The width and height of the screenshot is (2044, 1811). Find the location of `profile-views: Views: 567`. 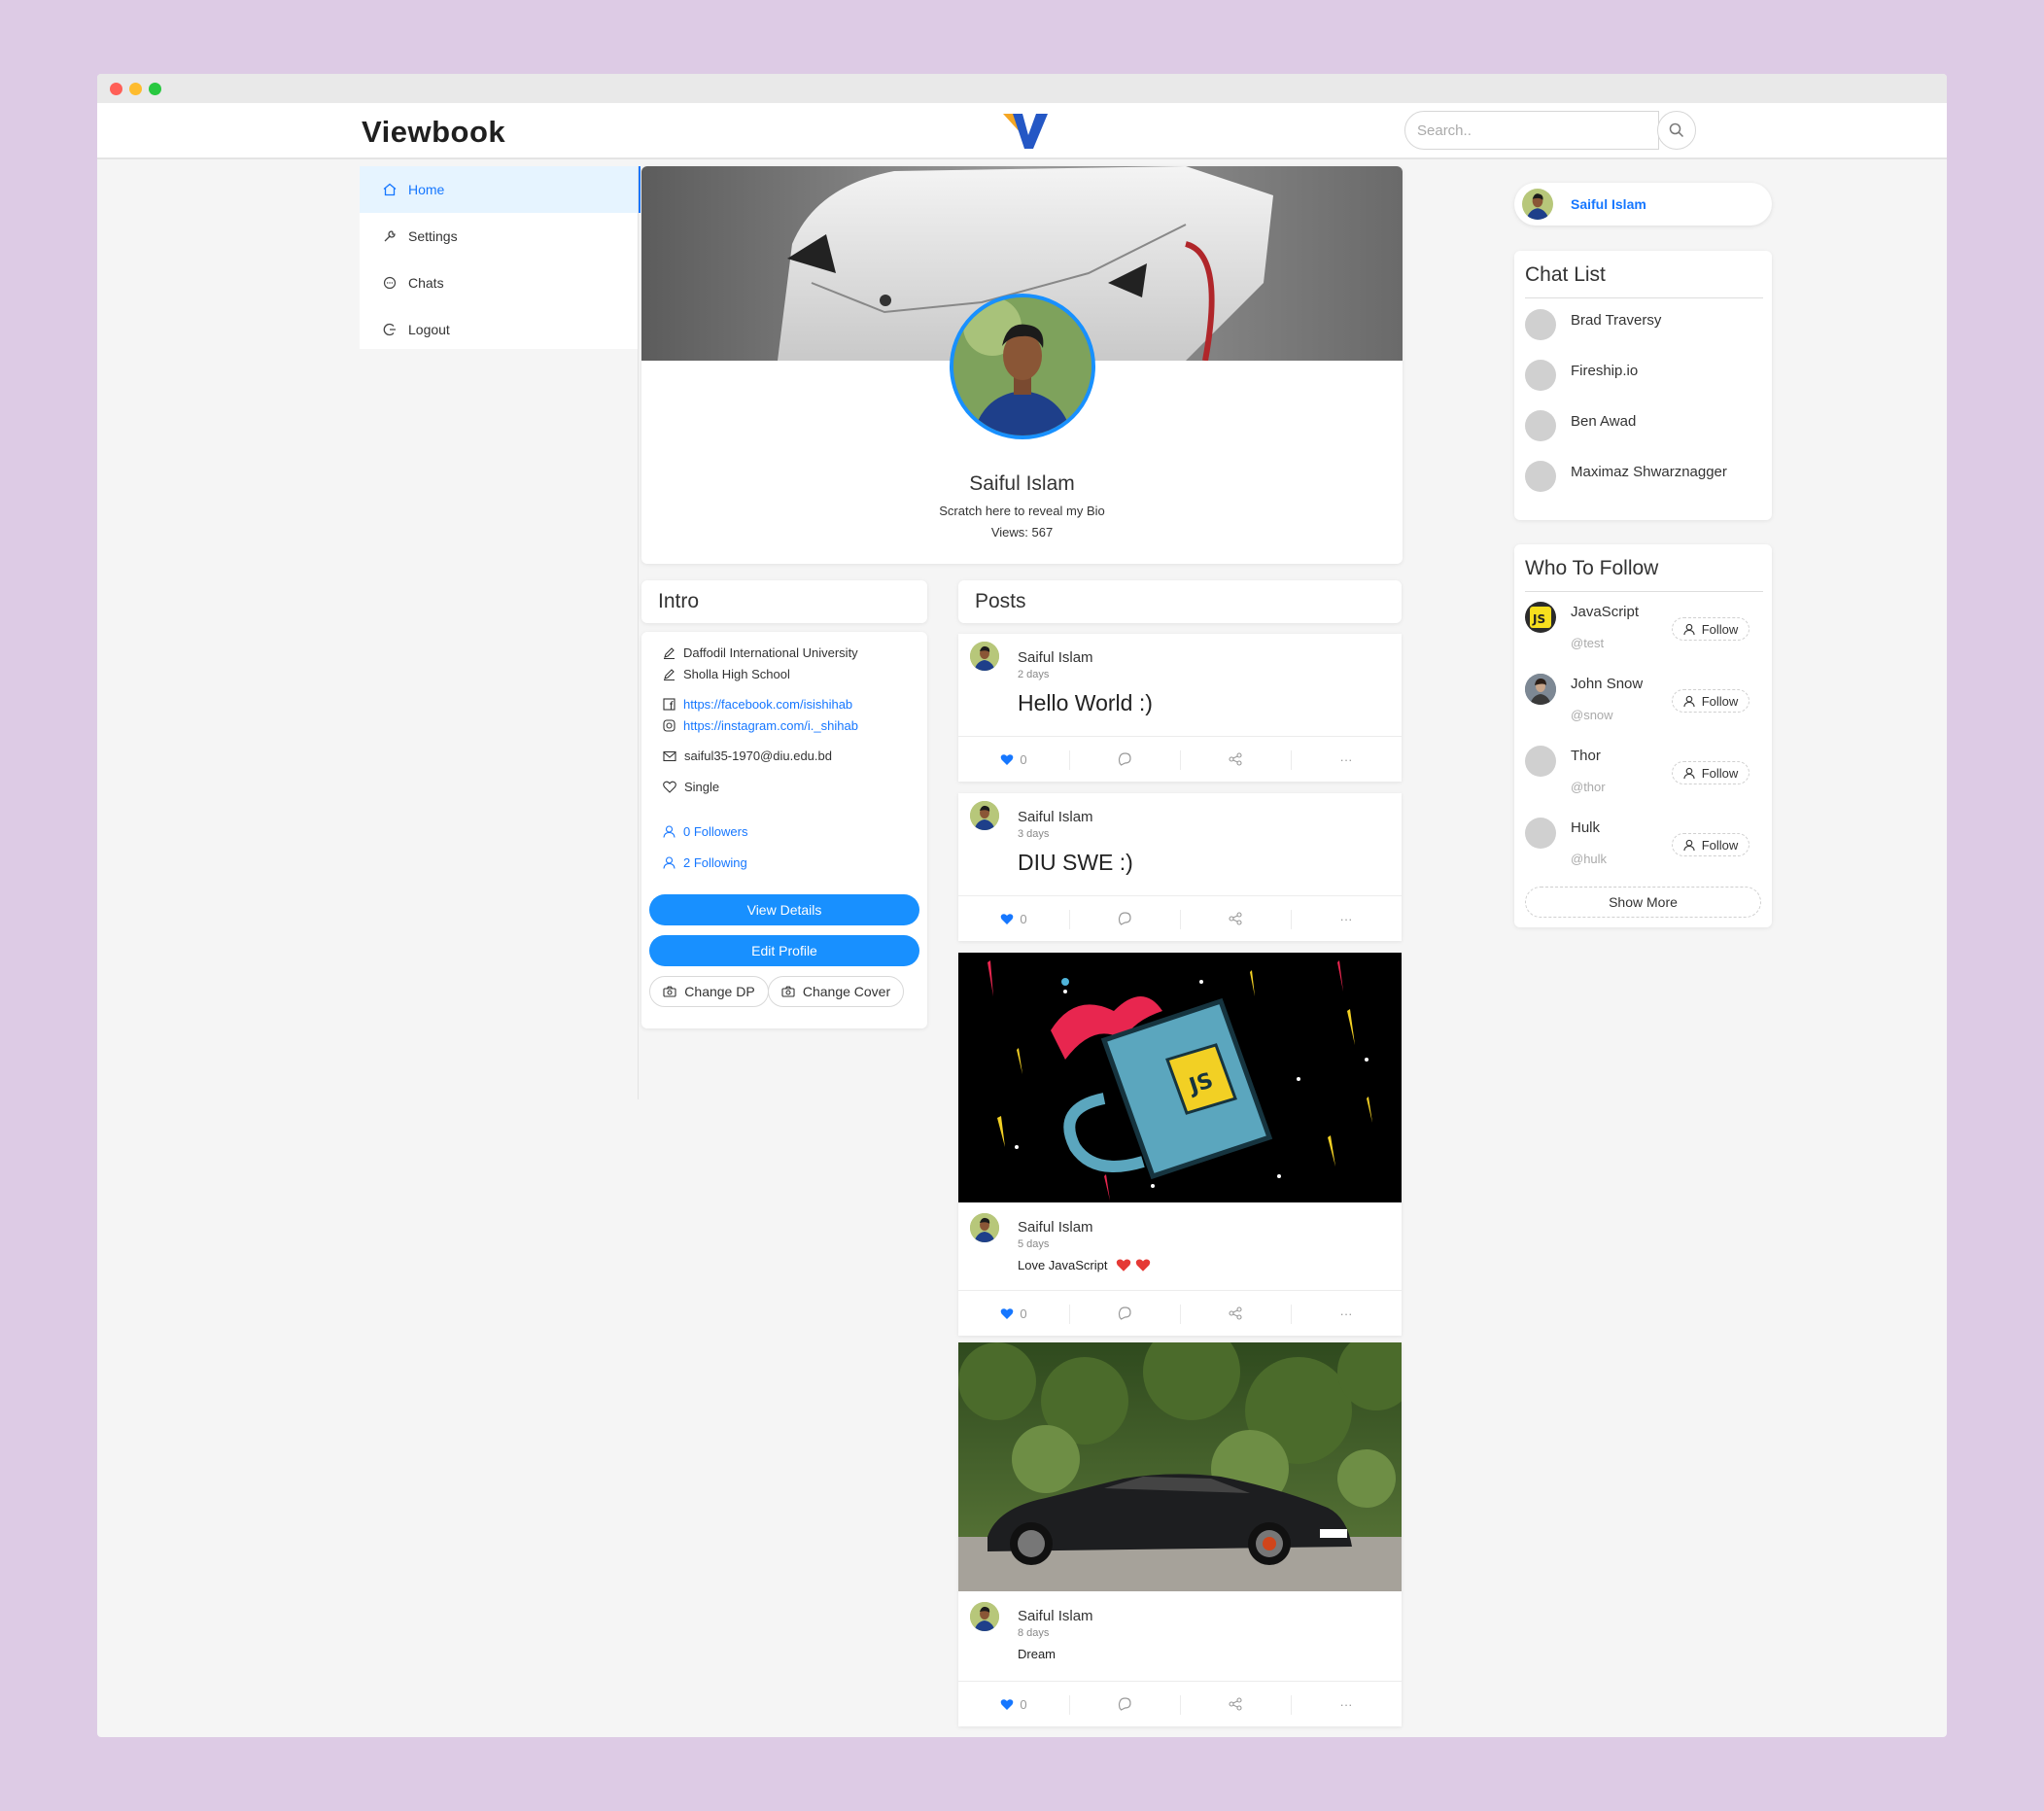

profile-views: Views: 567 is located at coordinates (1022, 532).